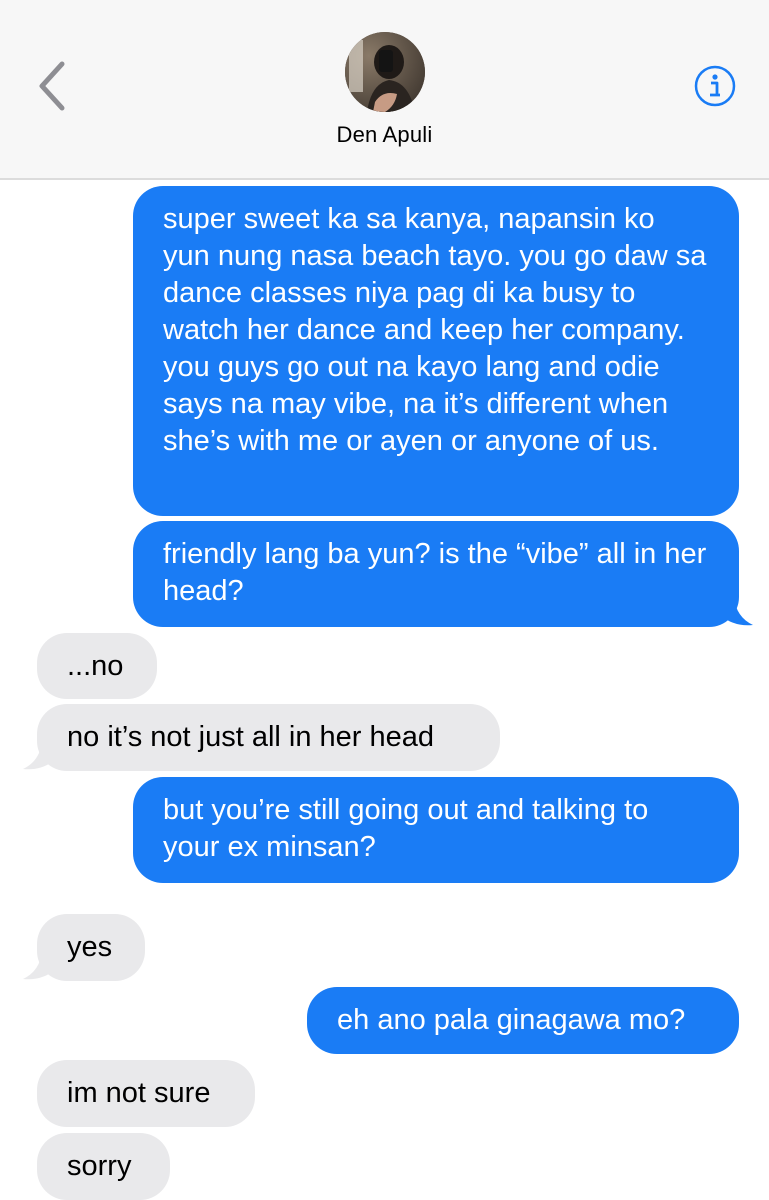 The image size is (769, 1200). I want to click on incoming-message: ...no, so click(97, 666).